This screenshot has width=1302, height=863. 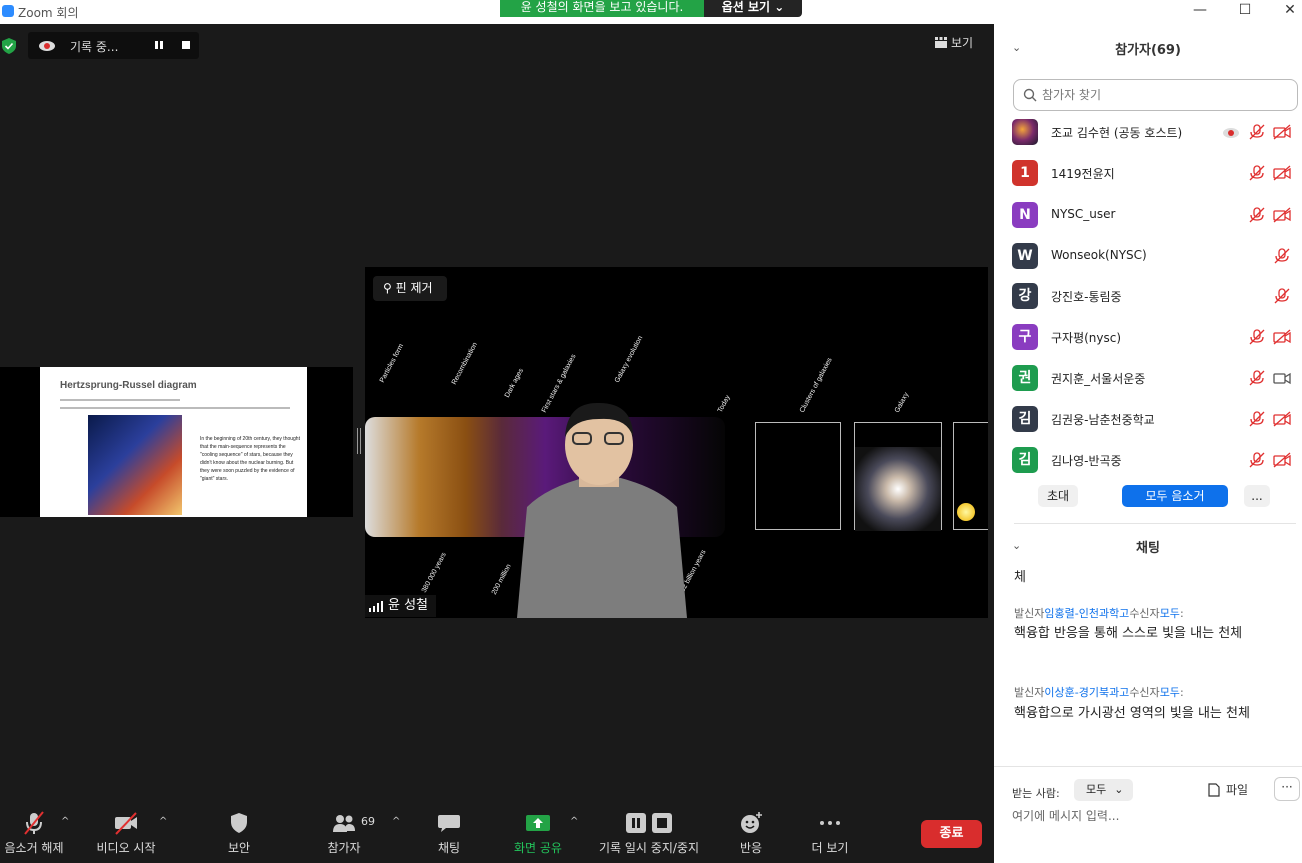 I want to click on start-video-label: 비디오 시작, so click(x=126, y=848).